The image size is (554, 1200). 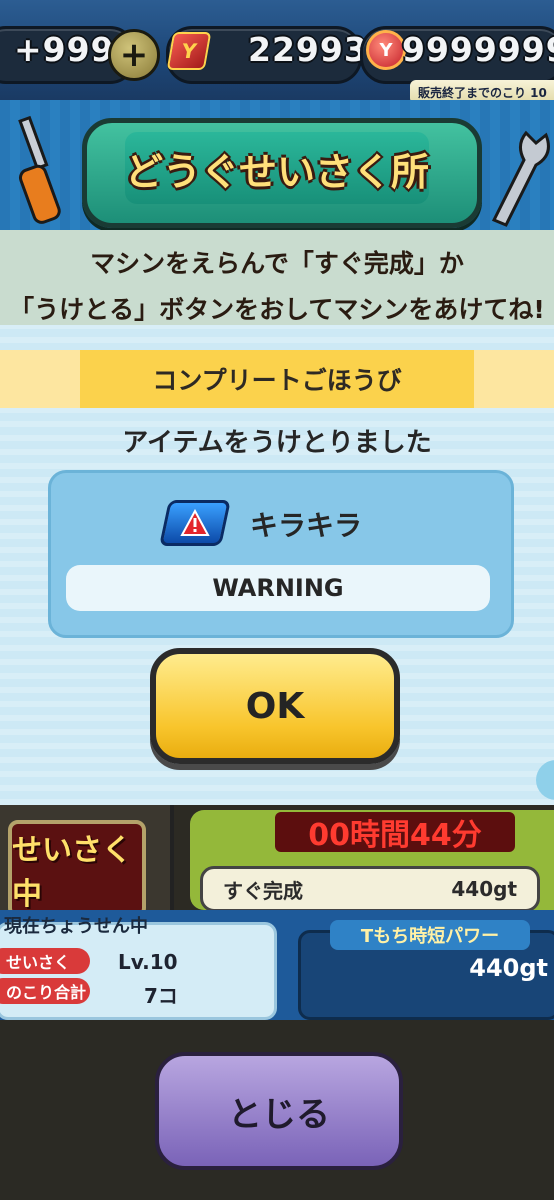 I want to click on y-money-value: 22993, so click(x=308, y=49).